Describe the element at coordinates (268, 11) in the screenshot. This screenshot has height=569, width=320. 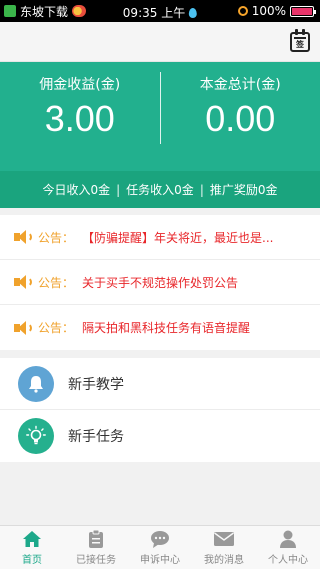
I see `battery-percent: 100%` at that location.